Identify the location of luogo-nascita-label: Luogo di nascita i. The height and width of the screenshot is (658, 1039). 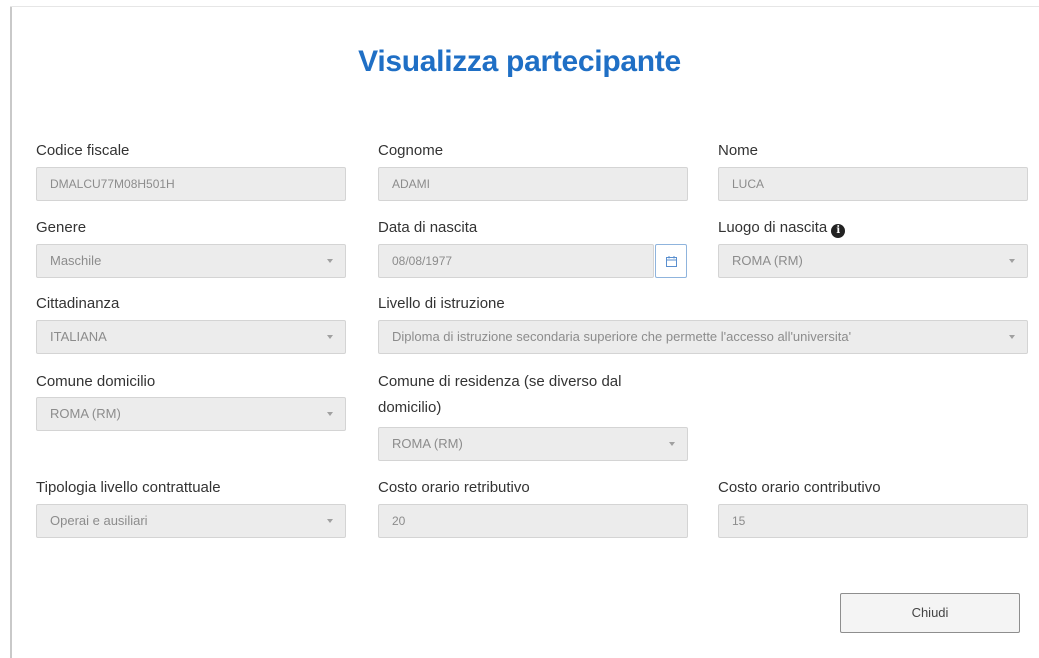
(782, 228).